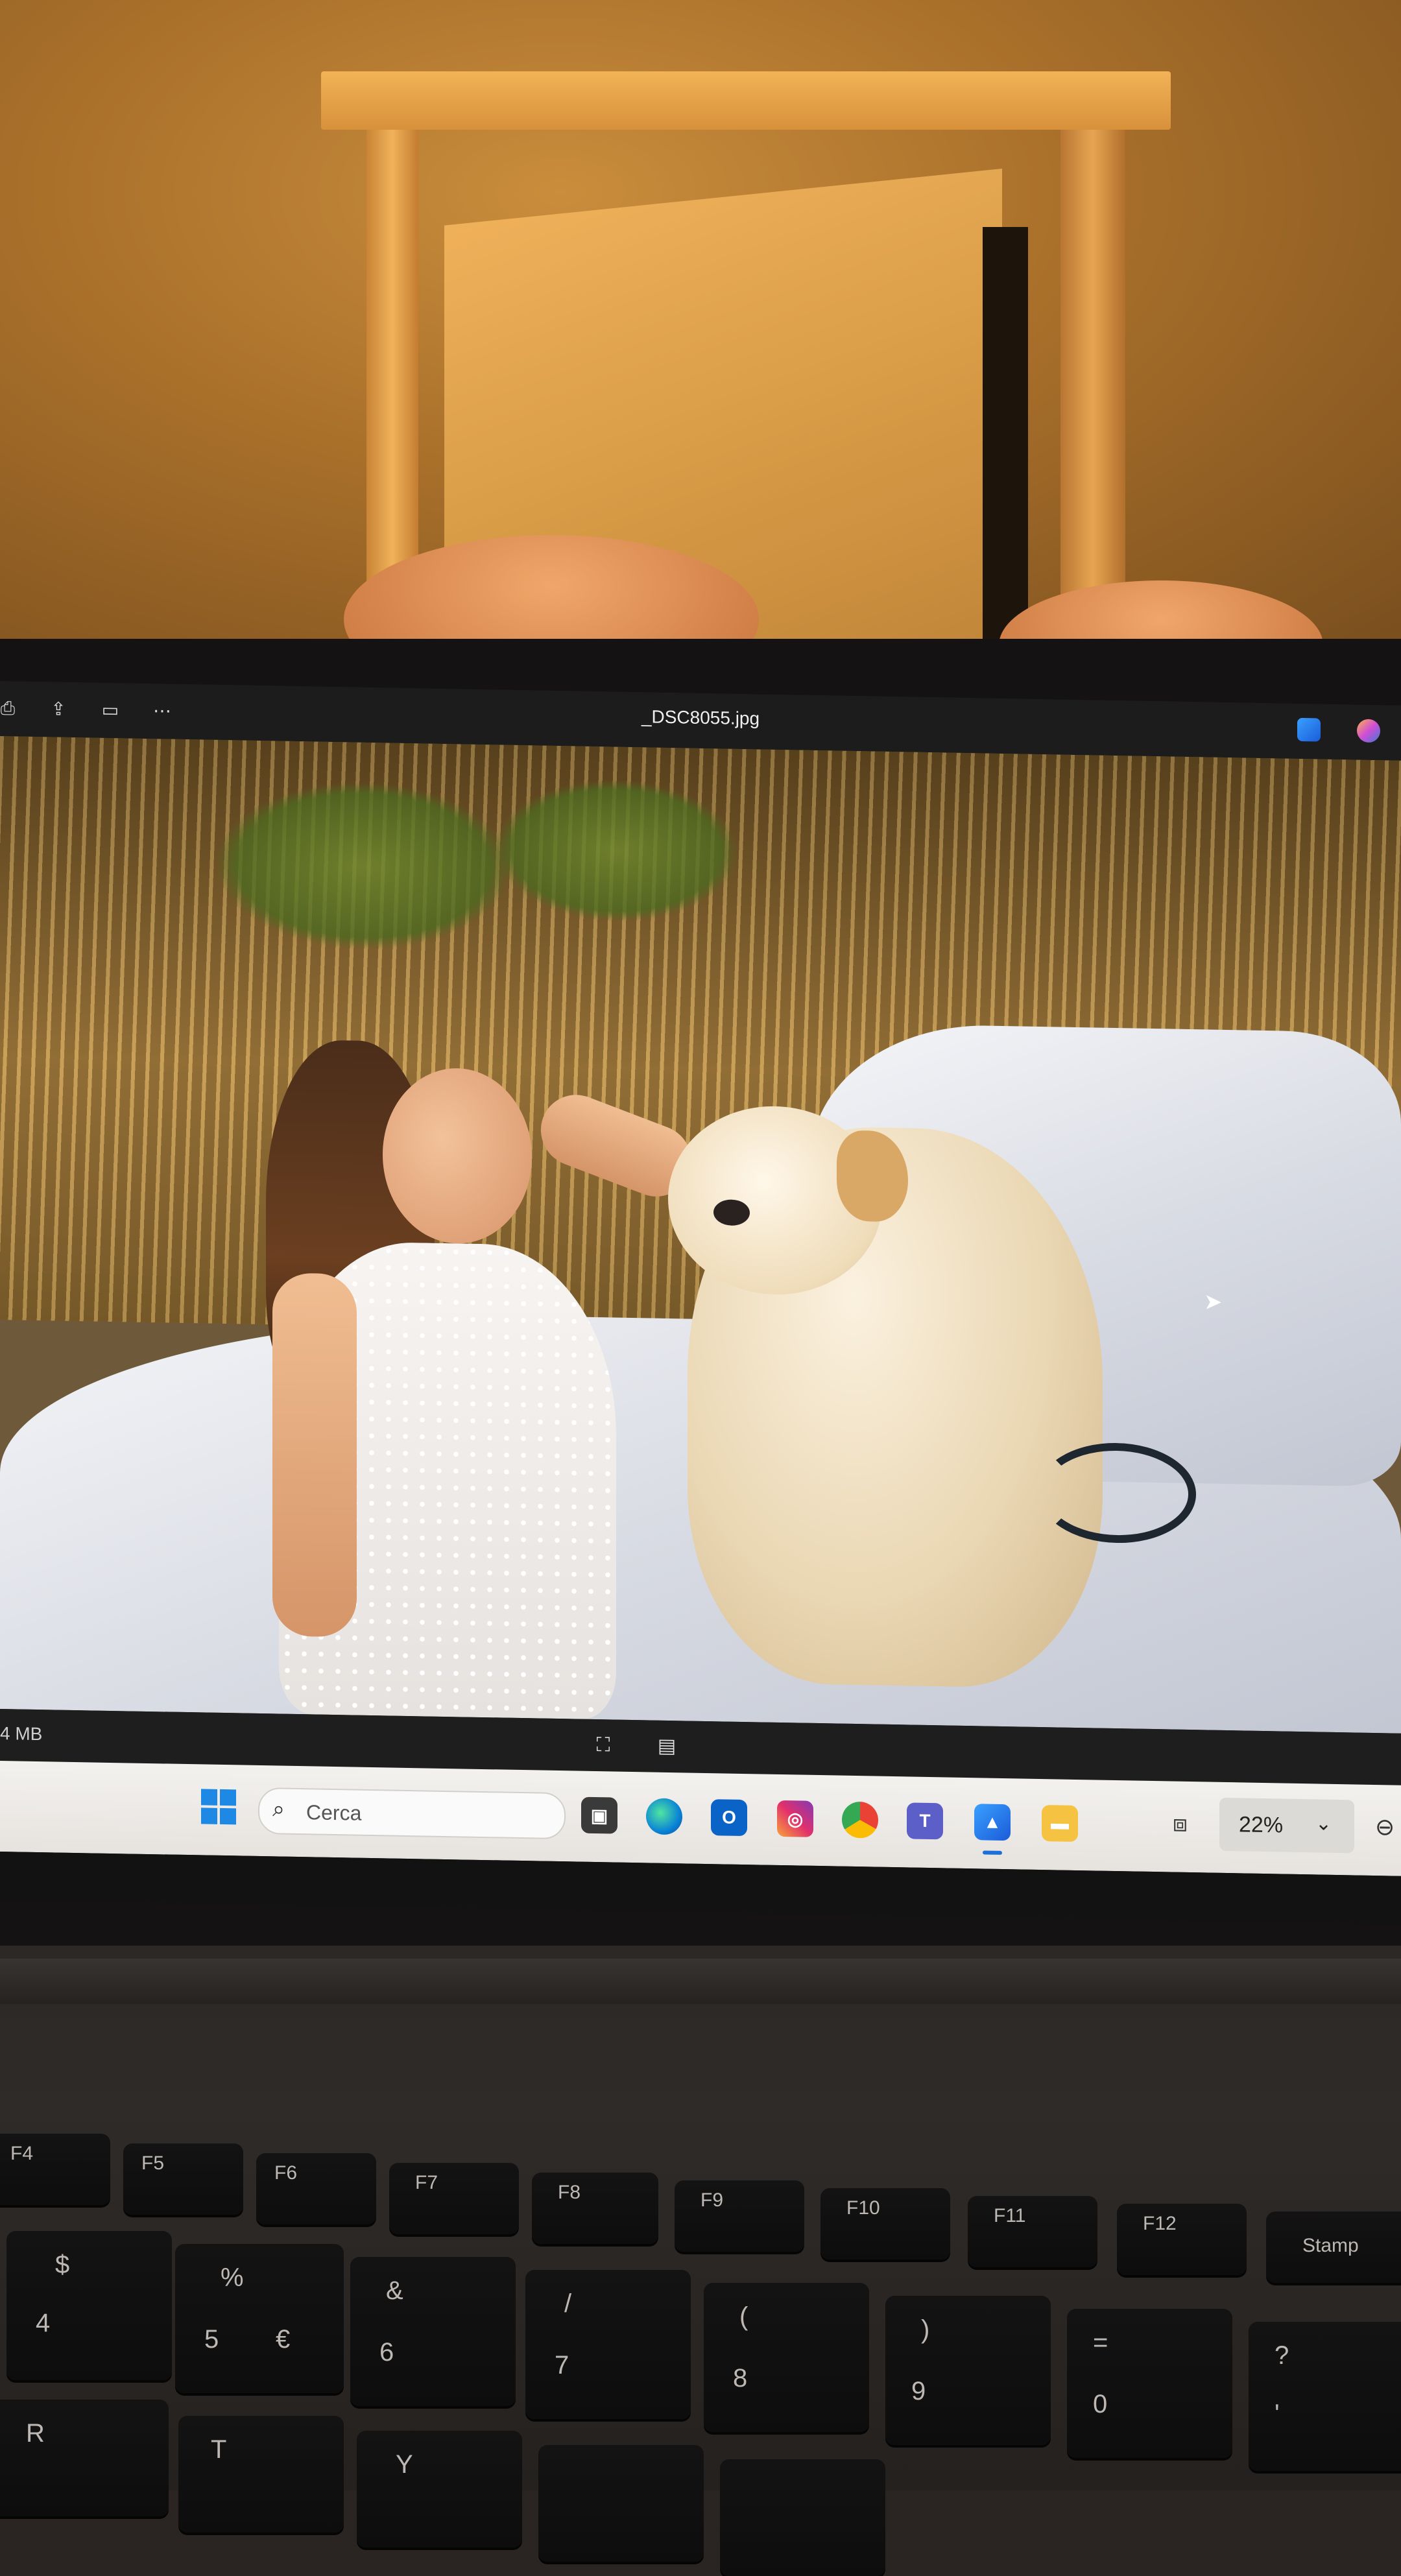 The width and height of the screenshot is (1401, 2576). What do you see at coordinates (433, 2331) in the screenshot?
I see `key-6: & 6` at bounding box center [433, 2331].